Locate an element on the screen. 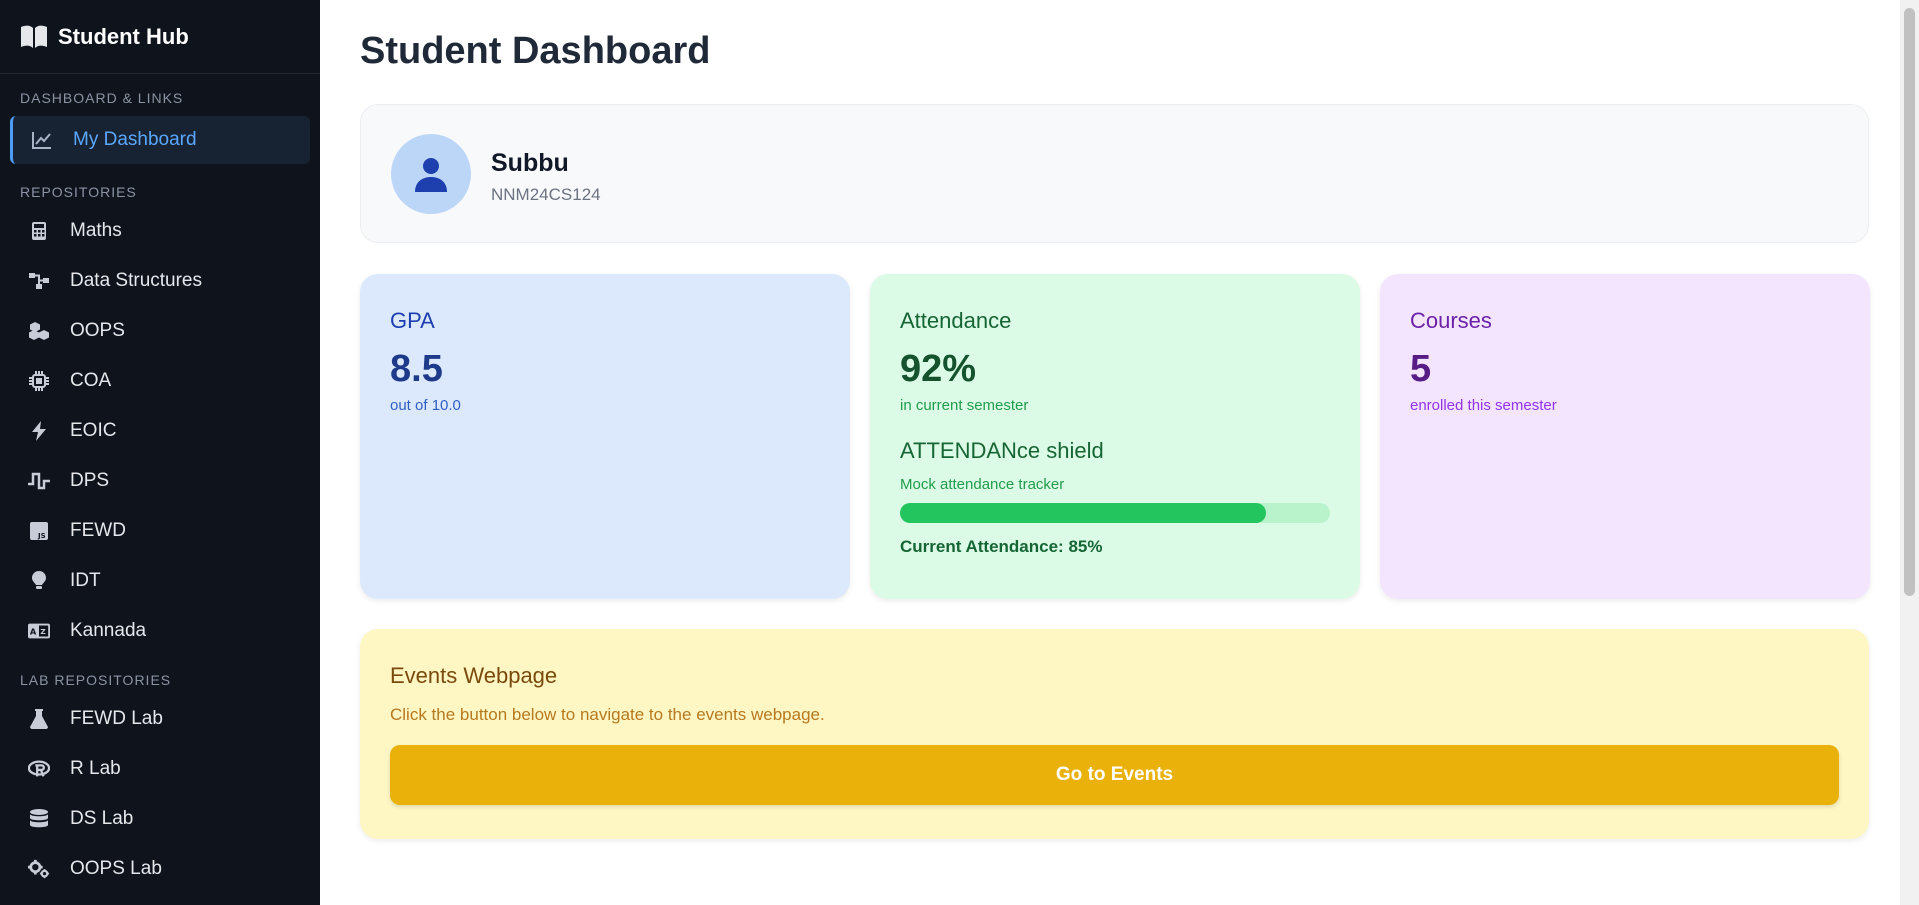 This screenshot has height=905, width=1919. scrollbar-thumb is located at coordinates (1909, 302).